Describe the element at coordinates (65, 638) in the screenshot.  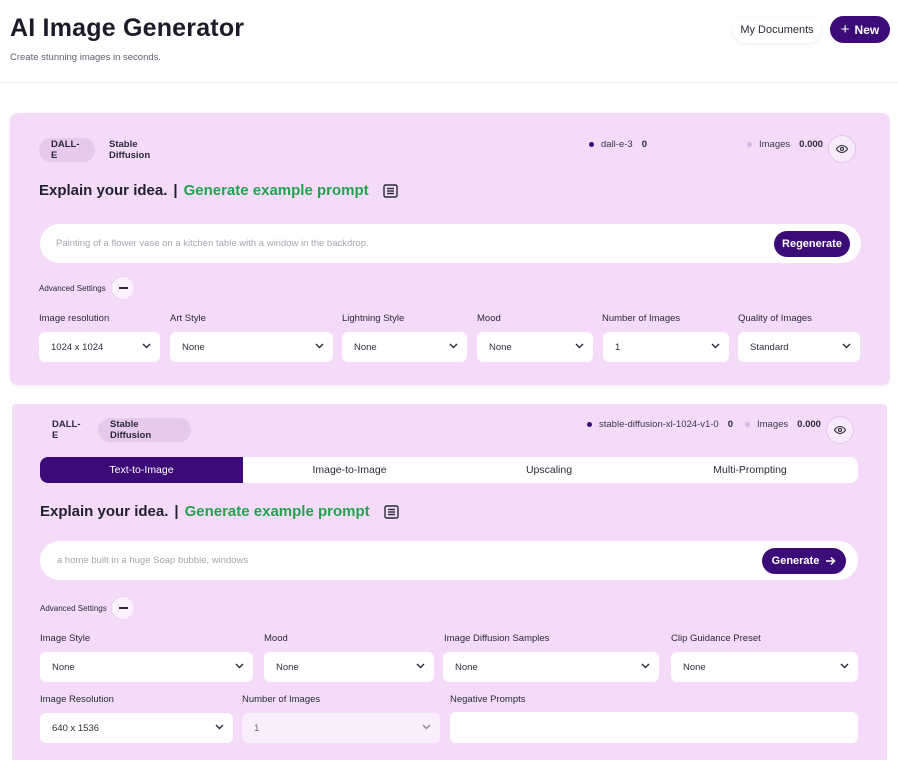
I see `image-style-label: Image Style` at that location.